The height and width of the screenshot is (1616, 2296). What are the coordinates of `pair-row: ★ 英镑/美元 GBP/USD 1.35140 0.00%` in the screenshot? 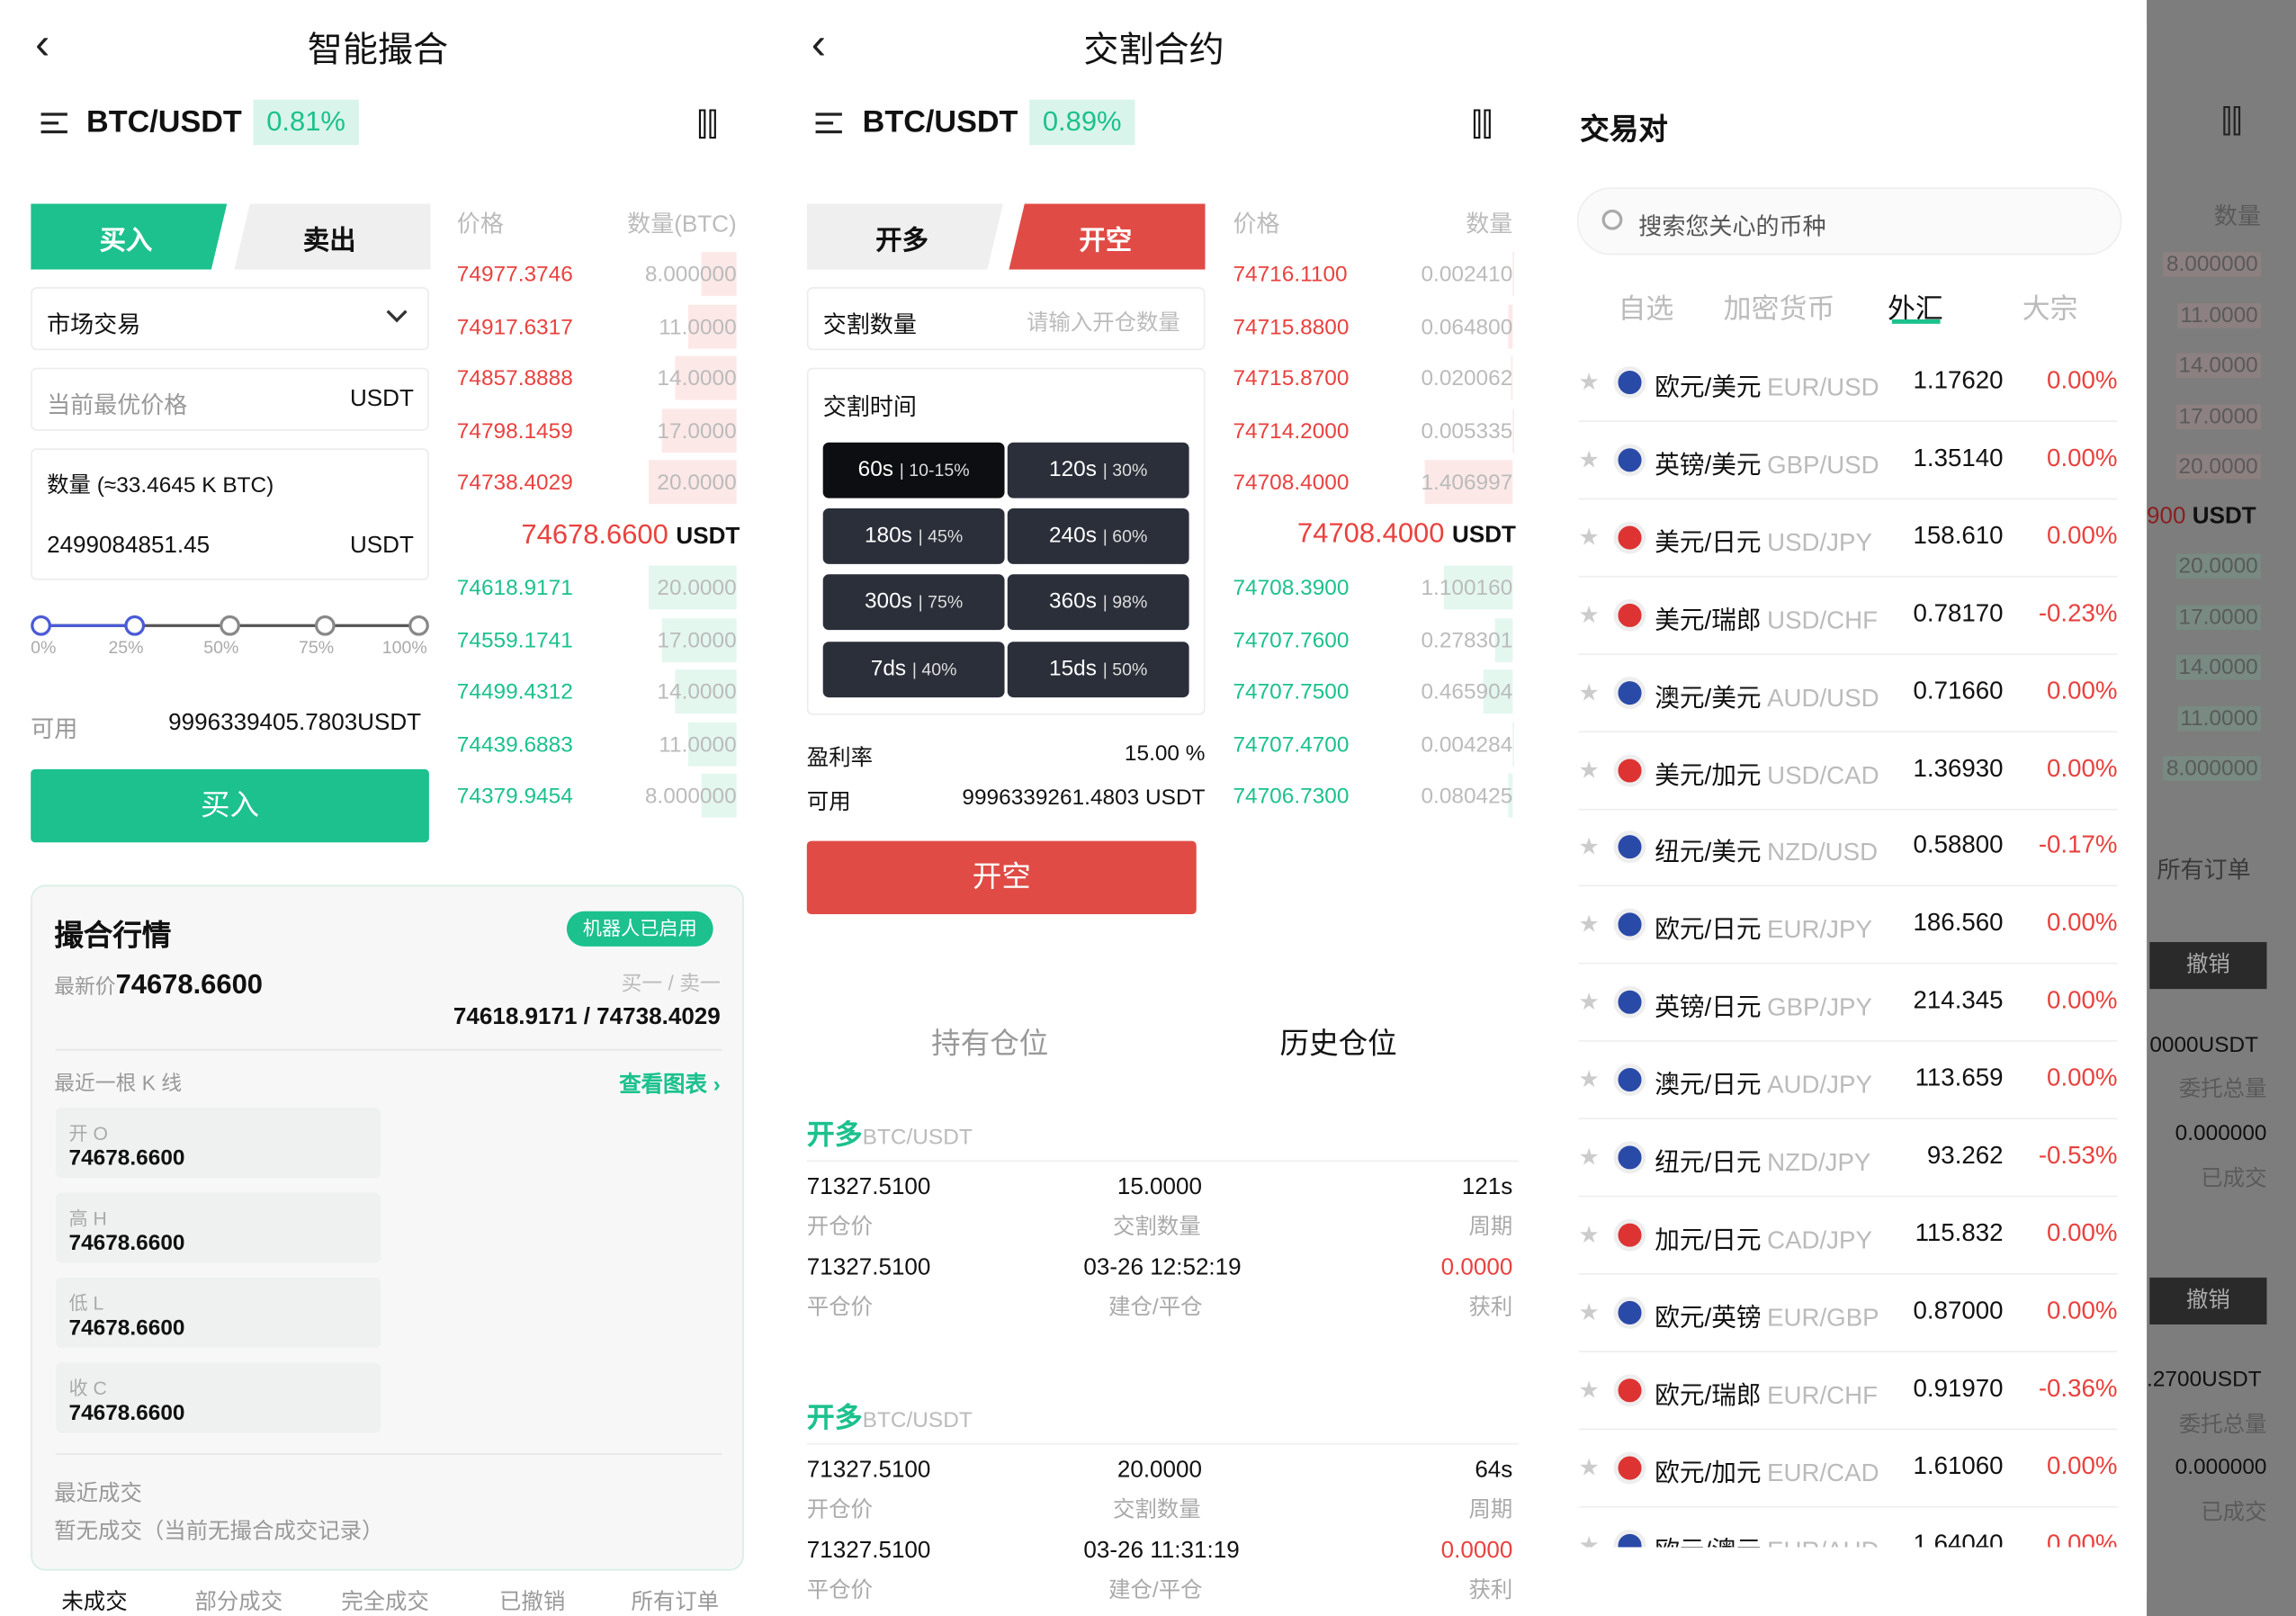 It's located at (1848, 461).